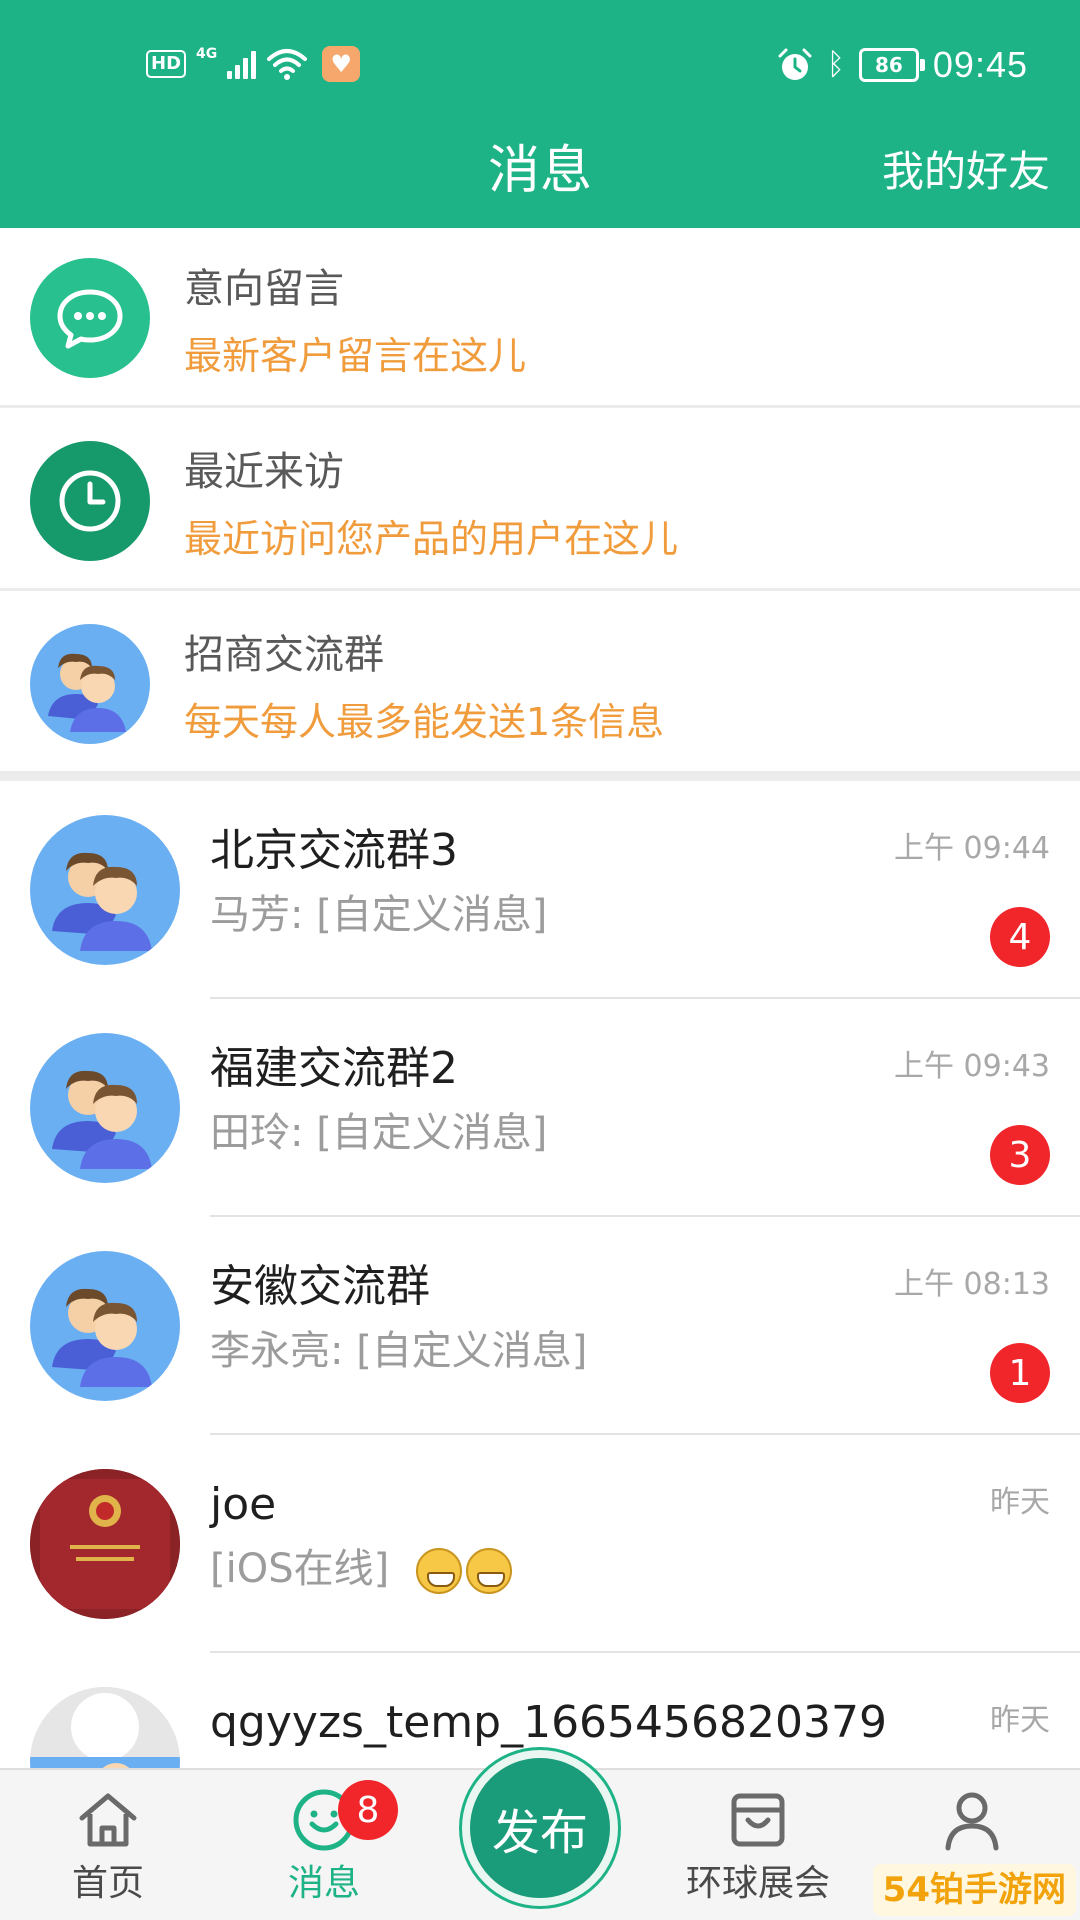 The image size is (1080, 1920). I want to click on watermark-logo: 54铂手游网, so click(974, 1890).